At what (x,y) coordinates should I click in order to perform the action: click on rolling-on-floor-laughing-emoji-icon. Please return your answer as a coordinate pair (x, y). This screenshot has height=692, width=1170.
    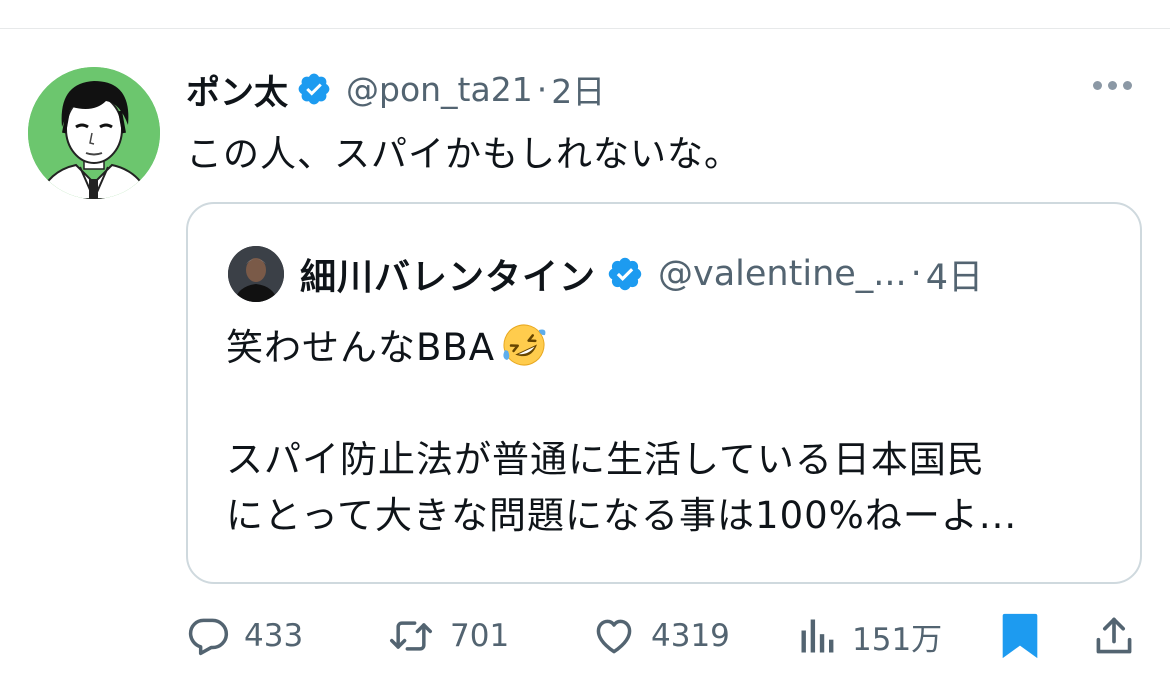
    Looking at the image, I should click on (524, 345).